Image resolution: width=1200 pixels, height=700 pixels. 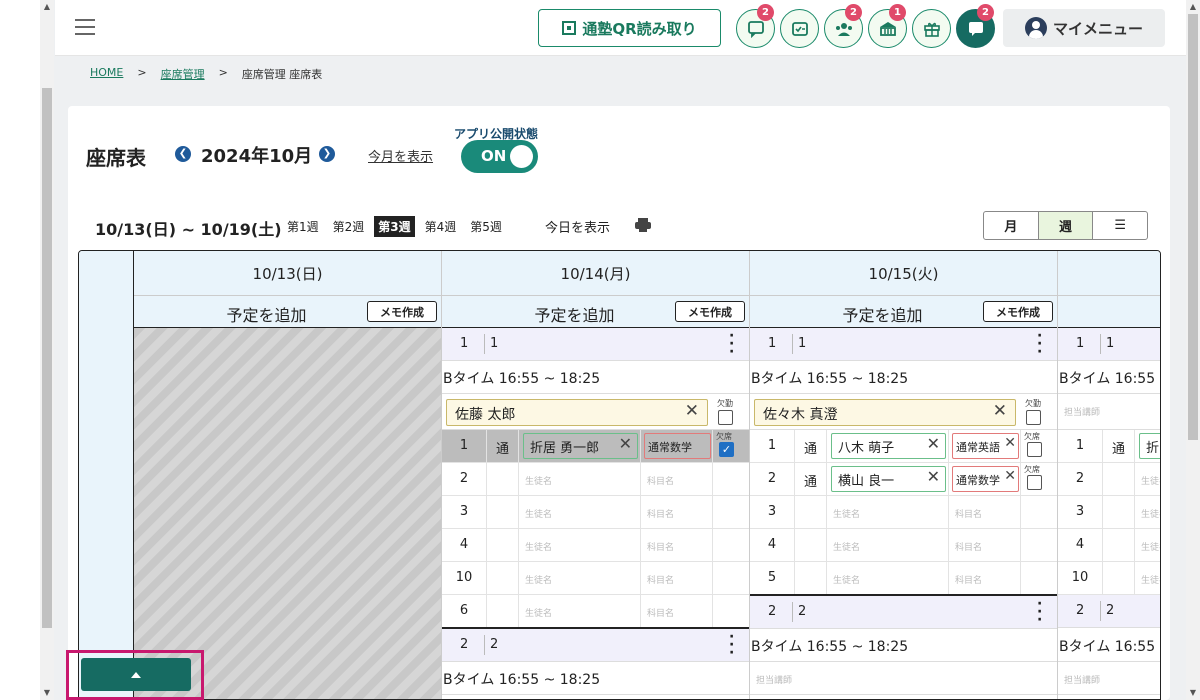 I want to click on print-icon, so click(x=643, y=225).